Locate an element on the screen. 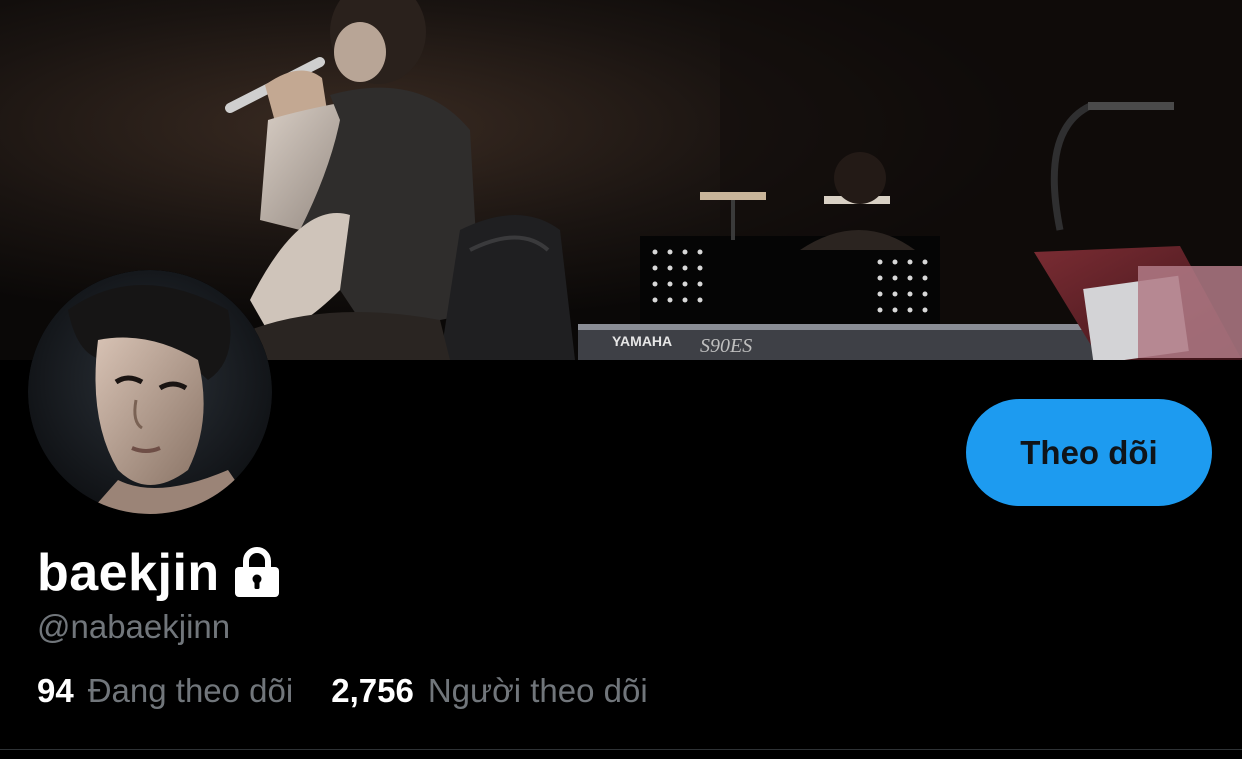  divider is located at coordinates (621, 749).